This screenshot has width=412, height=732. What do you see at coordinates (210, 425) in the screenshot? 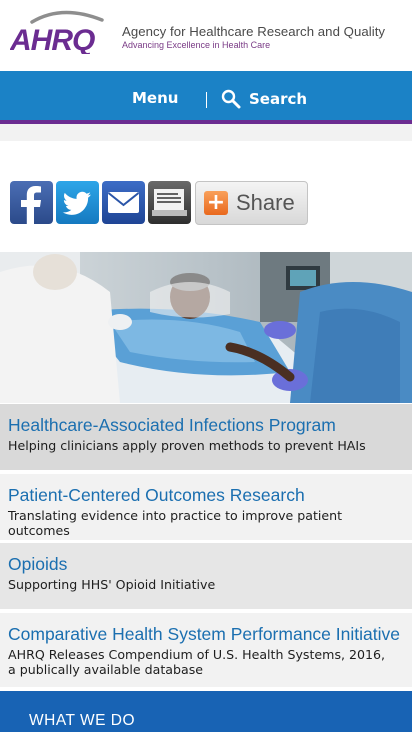
I see `feature-title: Healthcare-Associated Infections Program` at bounding box center [210, 425].